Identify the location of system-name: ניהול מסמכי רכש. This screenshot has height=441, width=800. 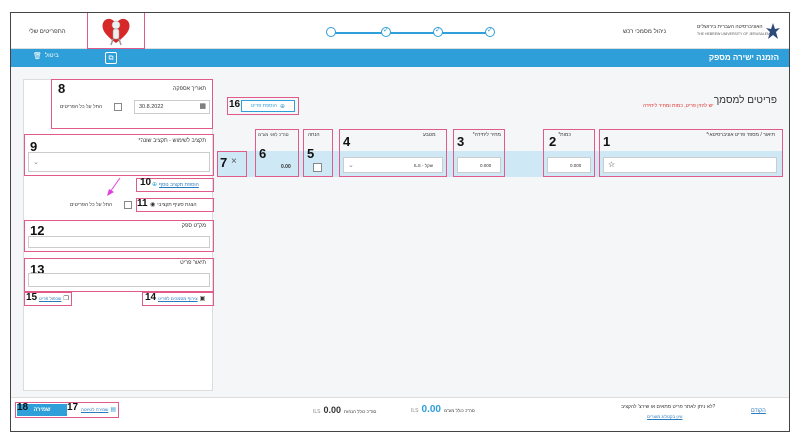
(644, 32).